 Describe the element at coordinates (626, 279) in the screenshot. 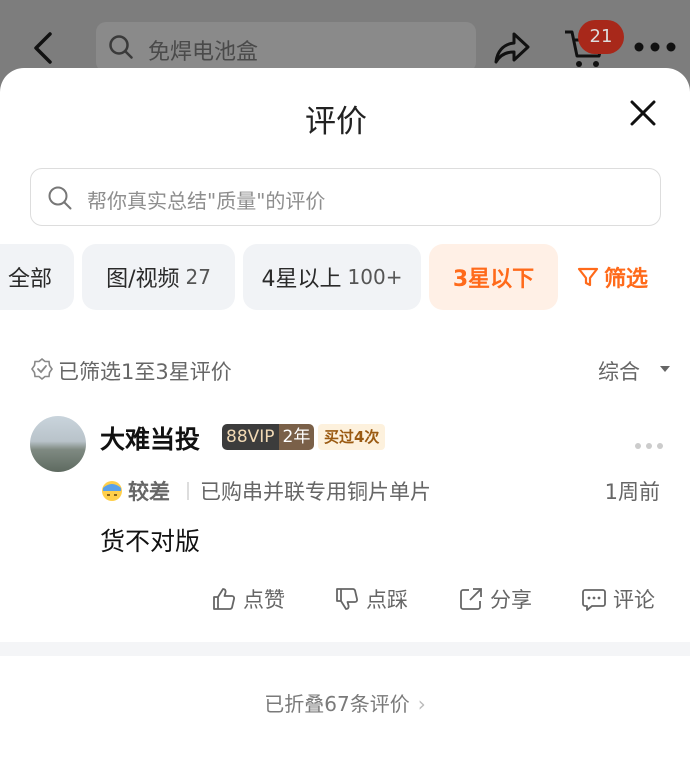

I see `chip-label: 筛选` at that location.